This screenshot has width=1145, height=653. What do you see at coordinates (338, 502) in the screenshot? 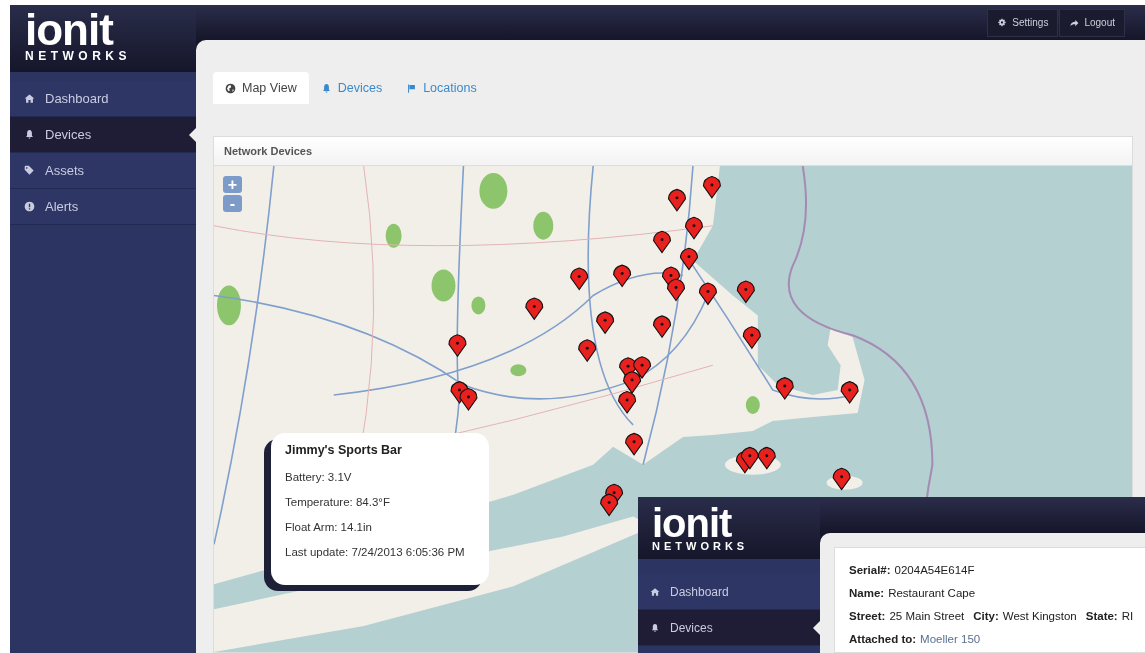
I see `popup-text: Temperature: 84.3°F` at bounding box center [338, 502].